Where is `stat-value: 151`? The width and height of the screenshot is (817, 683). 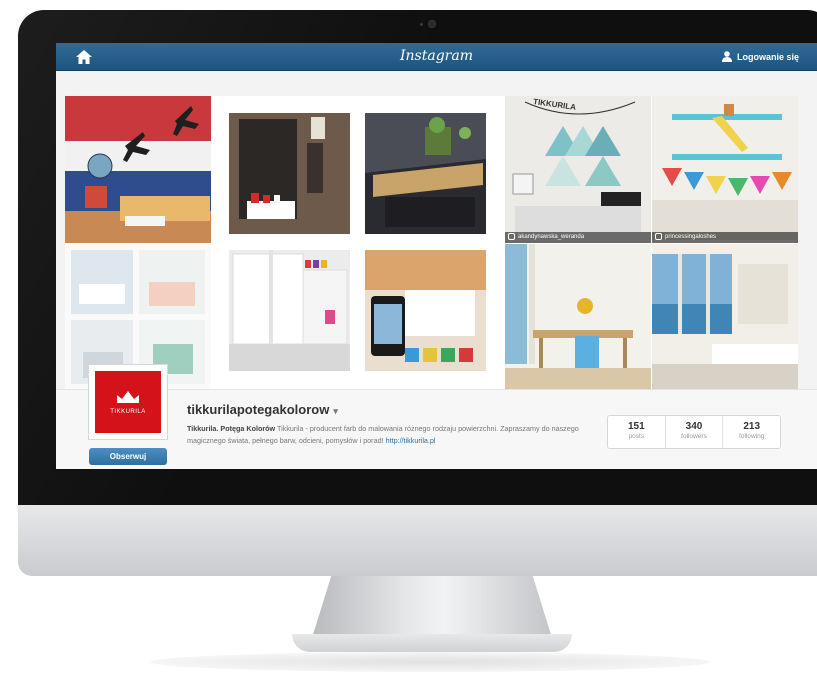 stat-value: 151 is located at coordinates (636, 426).